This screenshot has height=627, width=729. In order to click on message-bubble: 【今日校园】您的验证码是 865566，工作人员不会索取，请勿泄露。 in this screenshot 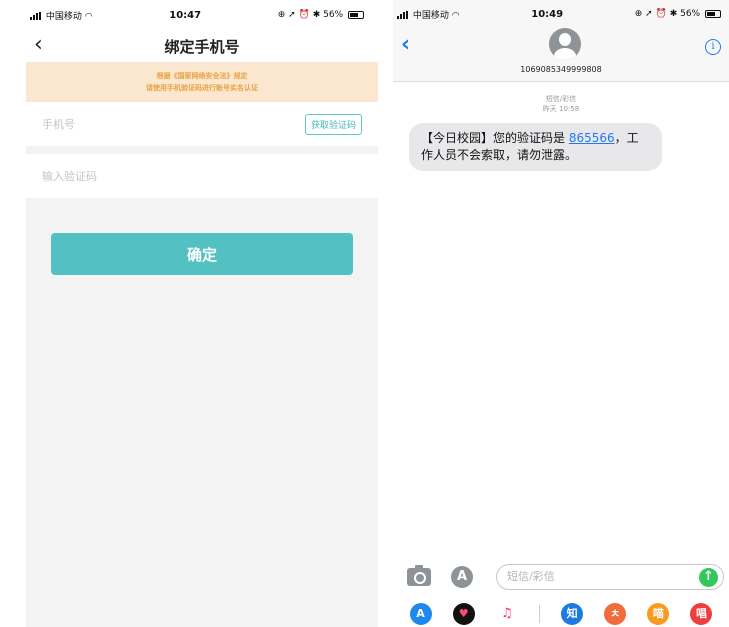, I will do `click(535, 147)`.